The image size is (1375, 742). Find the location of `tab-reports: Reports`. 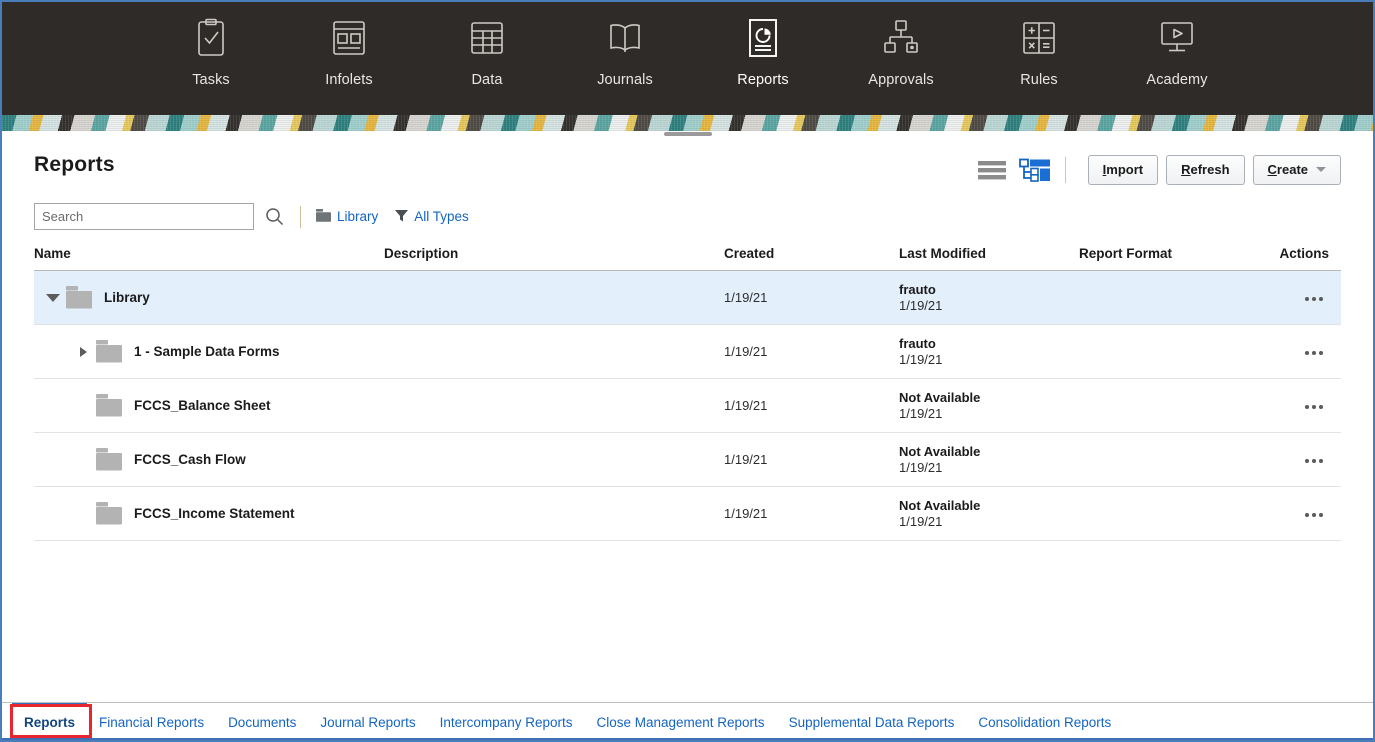

tab-reports: Reports is located at coordinates (50, 720).